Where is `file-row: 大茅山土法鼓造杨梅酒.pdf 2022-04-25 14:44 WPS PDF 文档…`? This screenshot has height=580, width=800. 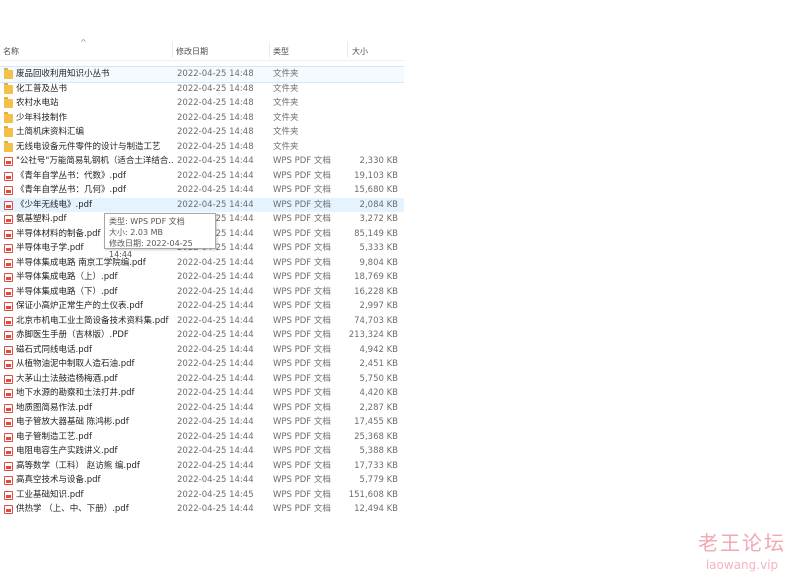 file-row: 大茅山土法鼓造杨梅酒.pdf 2022-04-25 14:44 WPS PDF 文档… is located at coordinates (202, 379).